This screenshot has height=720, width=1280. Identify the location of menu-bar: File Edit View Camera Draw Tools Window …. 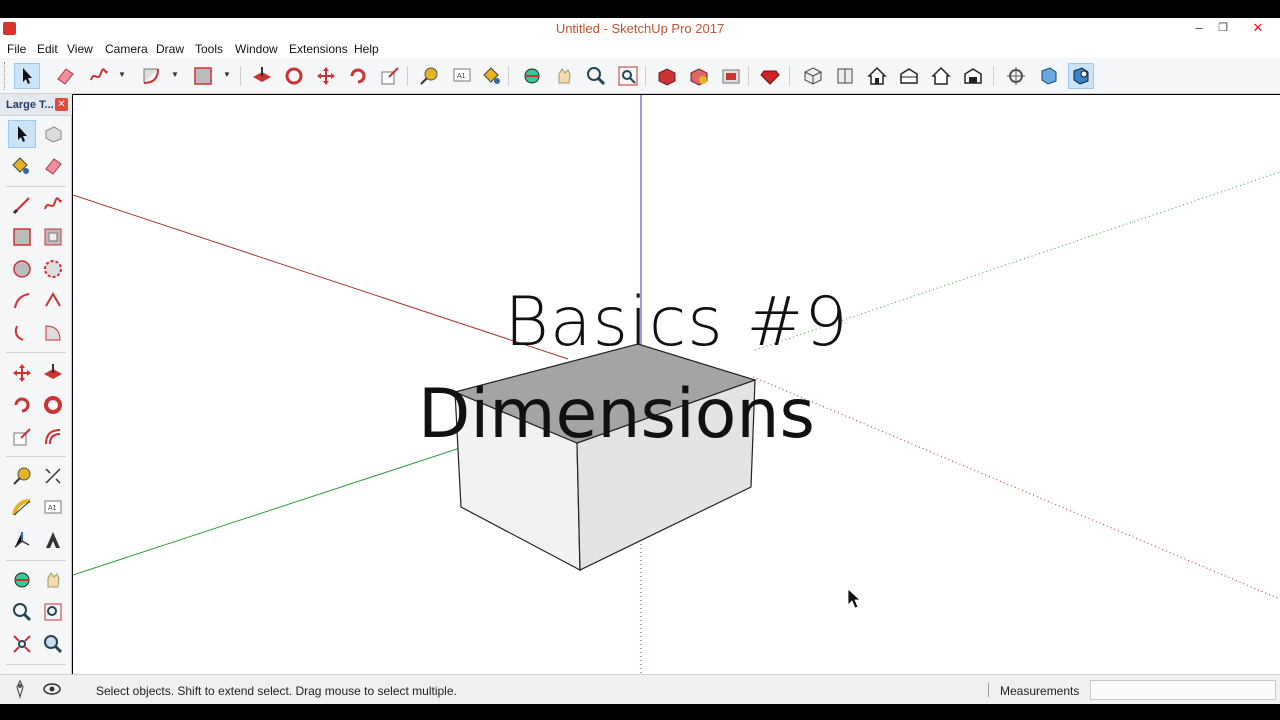
(640, 49).